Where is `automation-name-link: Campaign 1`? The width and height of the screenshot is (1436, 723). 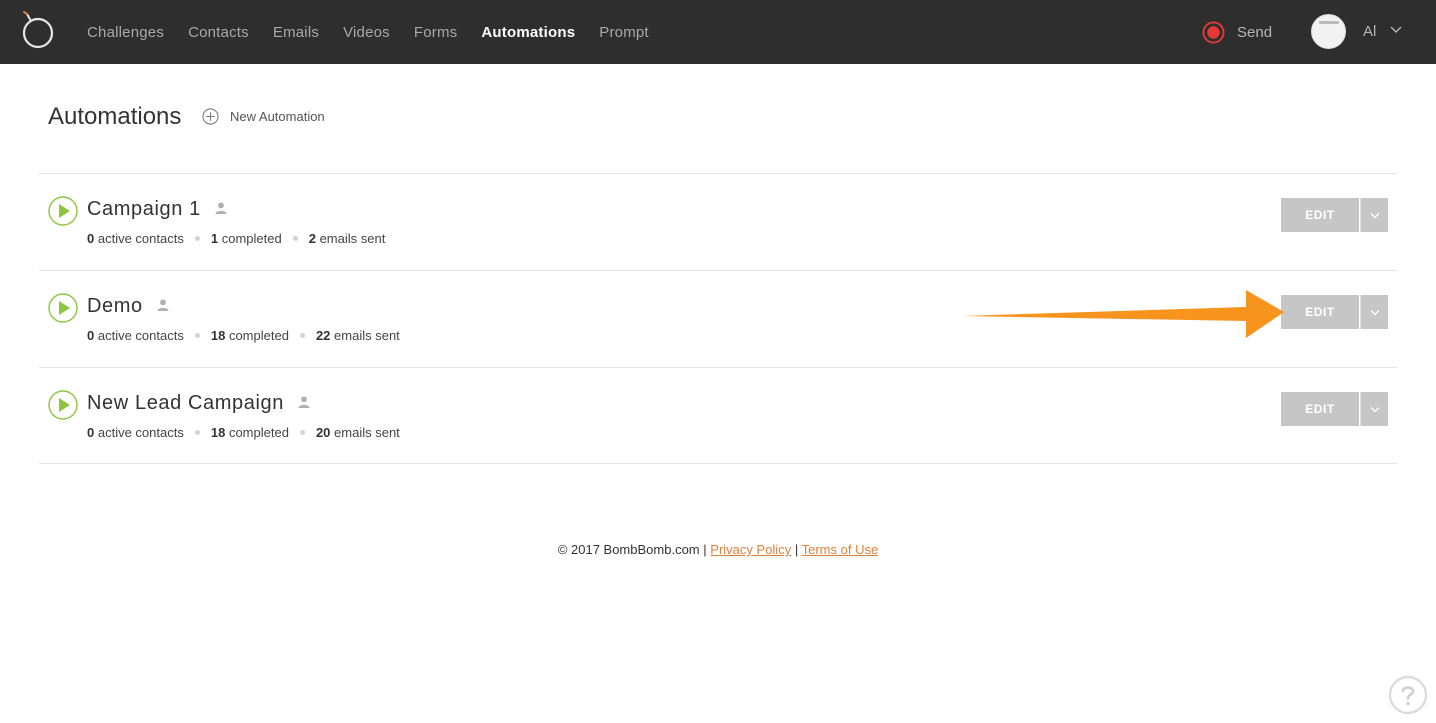
automation-name-link: Campaign 1 is located at coordinates (157, 209).